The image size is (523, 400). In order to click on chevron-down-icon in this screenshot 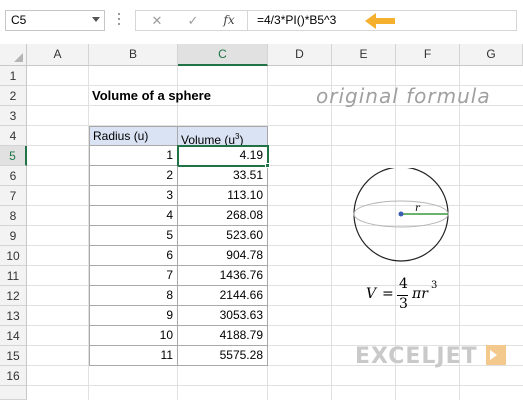, I will do `click(96, 19)`.